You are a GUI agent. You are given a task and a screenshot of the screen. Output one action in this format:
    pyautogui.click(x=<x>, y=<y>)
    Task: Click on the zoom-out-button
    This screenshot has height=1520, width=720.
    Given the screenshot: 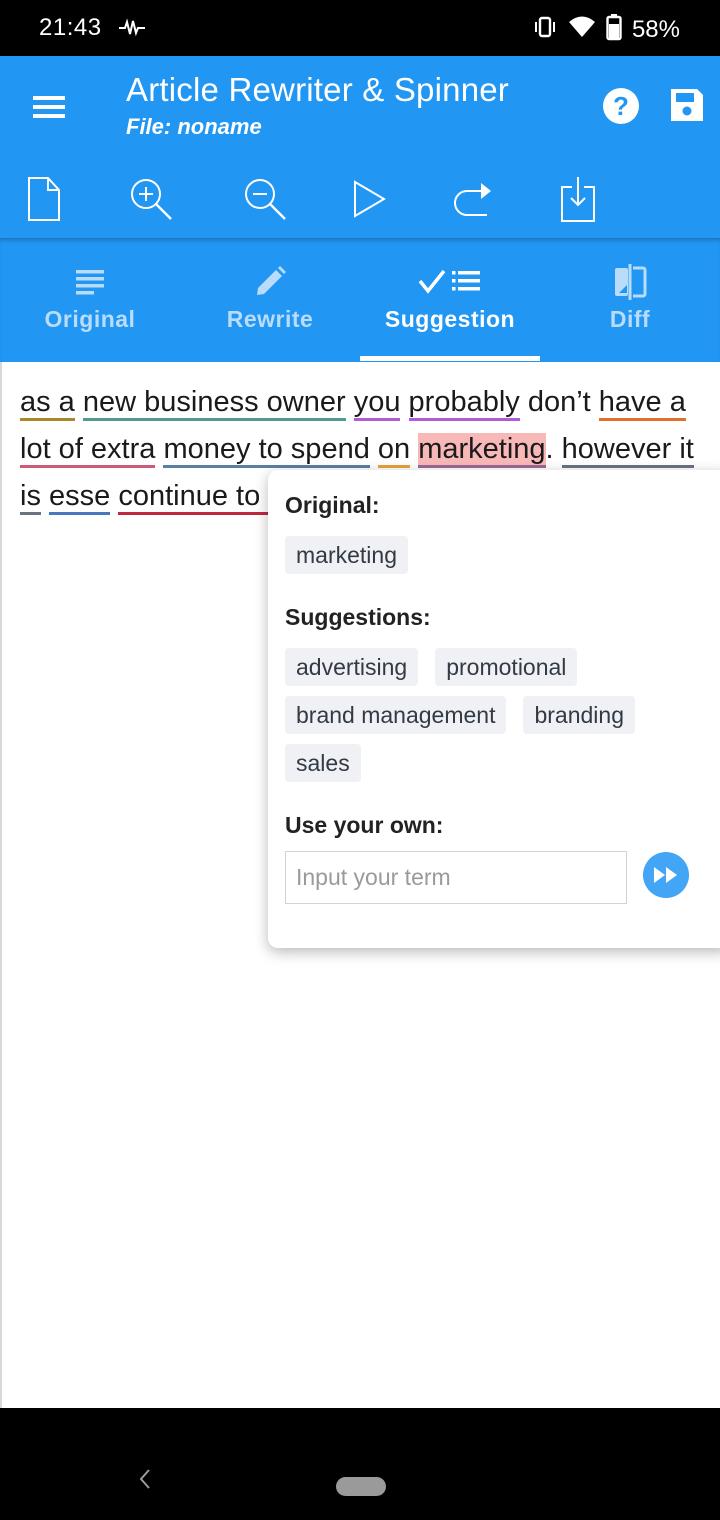 What is the action you would take?
    pyautogui.click(x=265, y=199)
    